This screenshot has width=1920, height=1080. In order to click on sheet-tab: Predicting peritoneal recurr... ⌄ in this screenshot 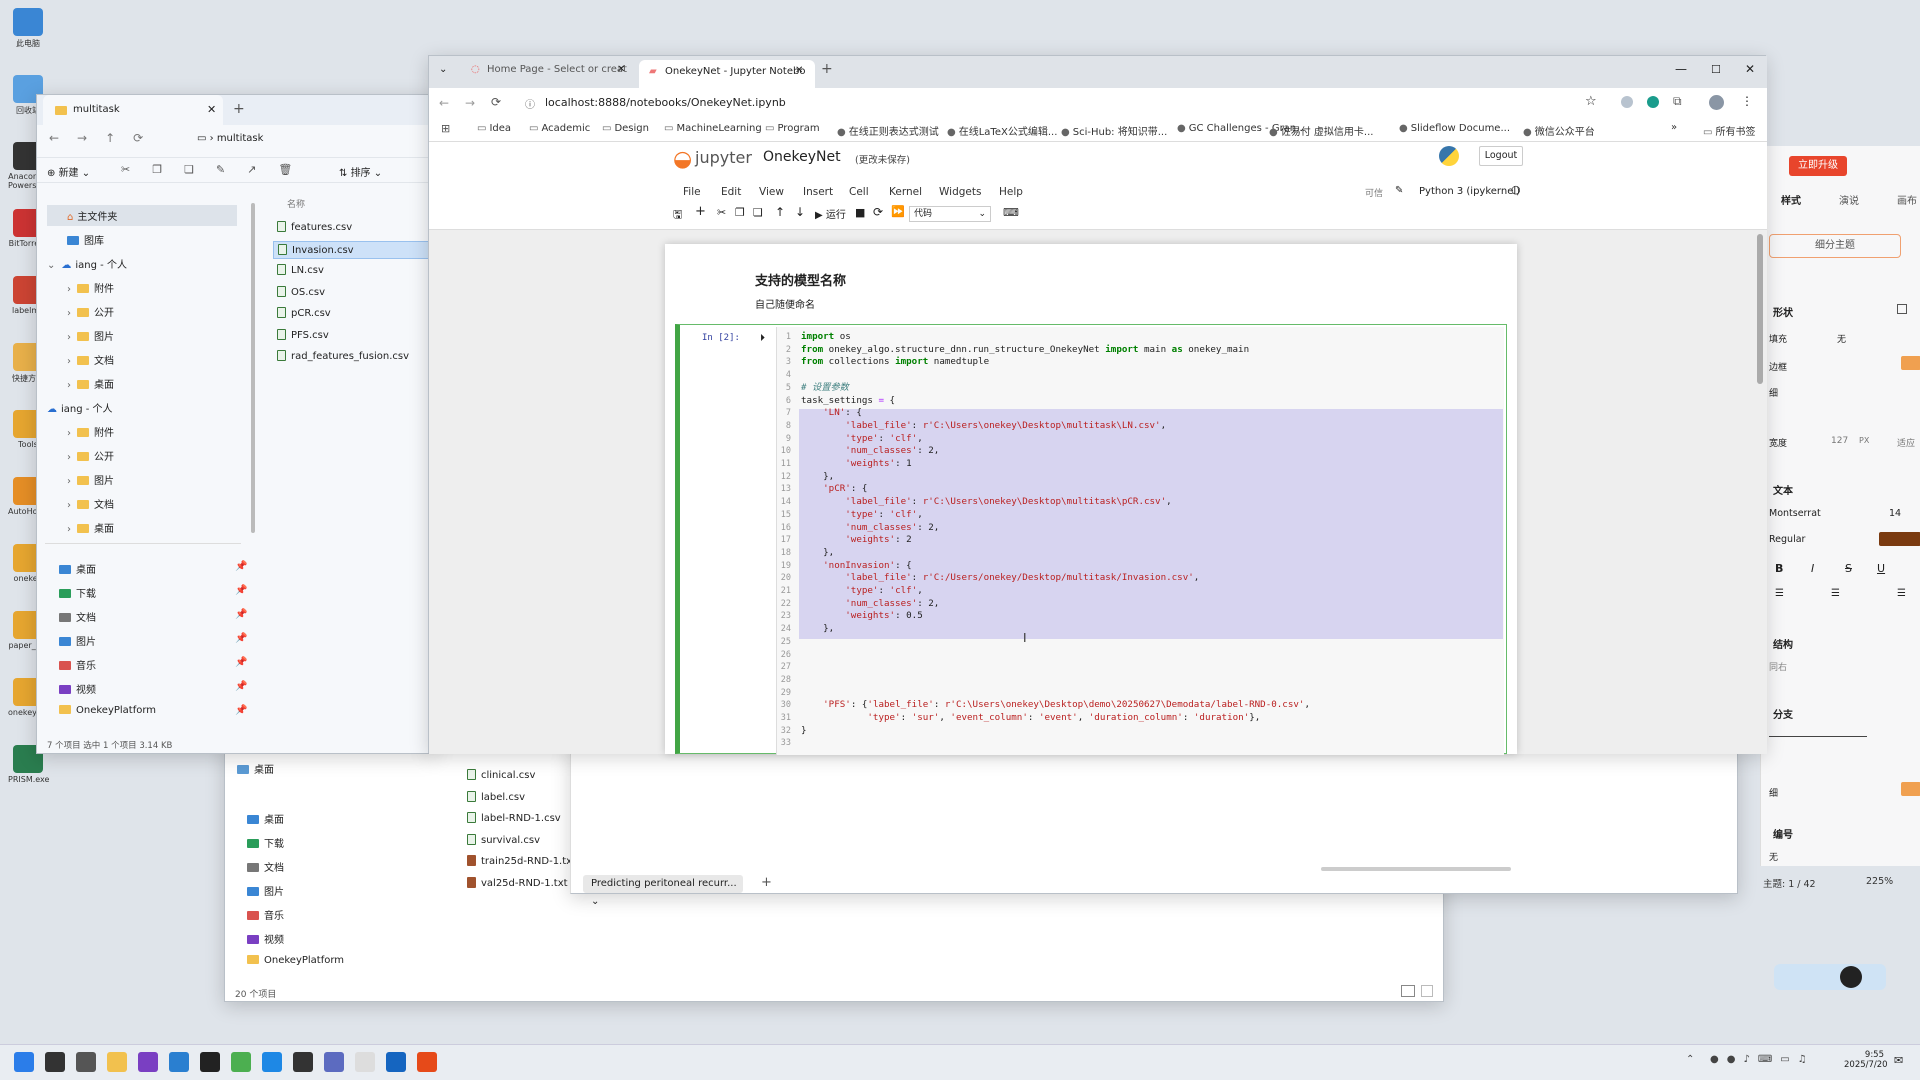, I will do `click(663, 891)`.